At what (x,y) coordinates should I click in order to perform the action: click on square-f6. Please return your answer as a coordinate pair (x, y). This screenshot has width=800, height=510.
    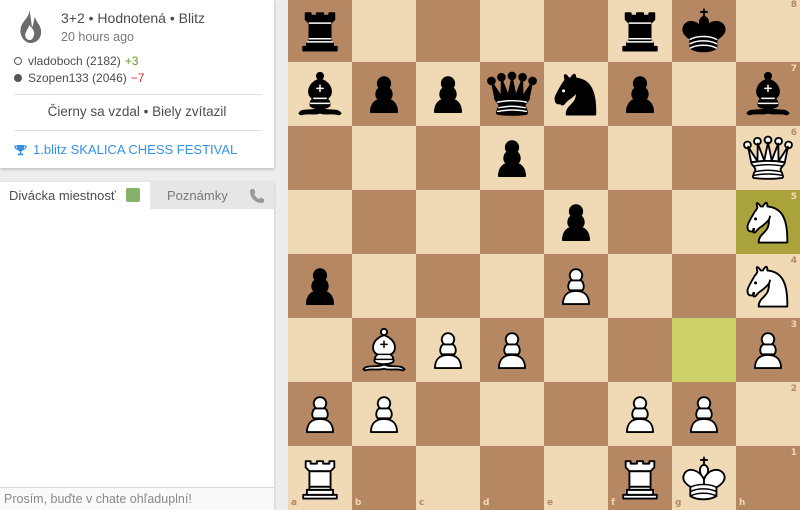
    Looking at the image, I should click on (640, 158).